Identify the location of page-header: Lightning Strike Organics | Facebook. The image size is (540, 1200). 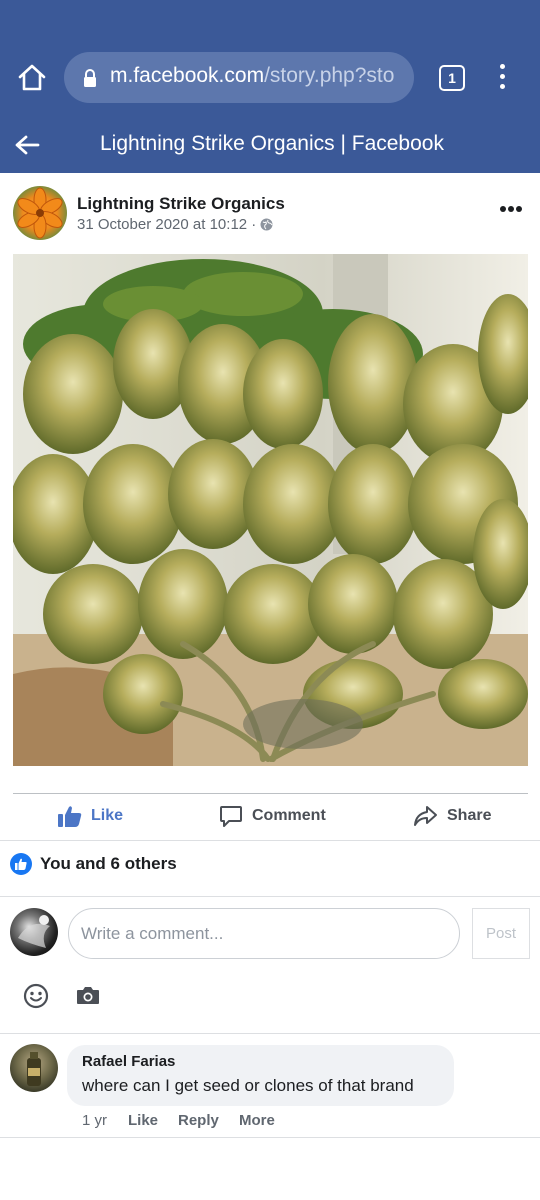
(270, 145).